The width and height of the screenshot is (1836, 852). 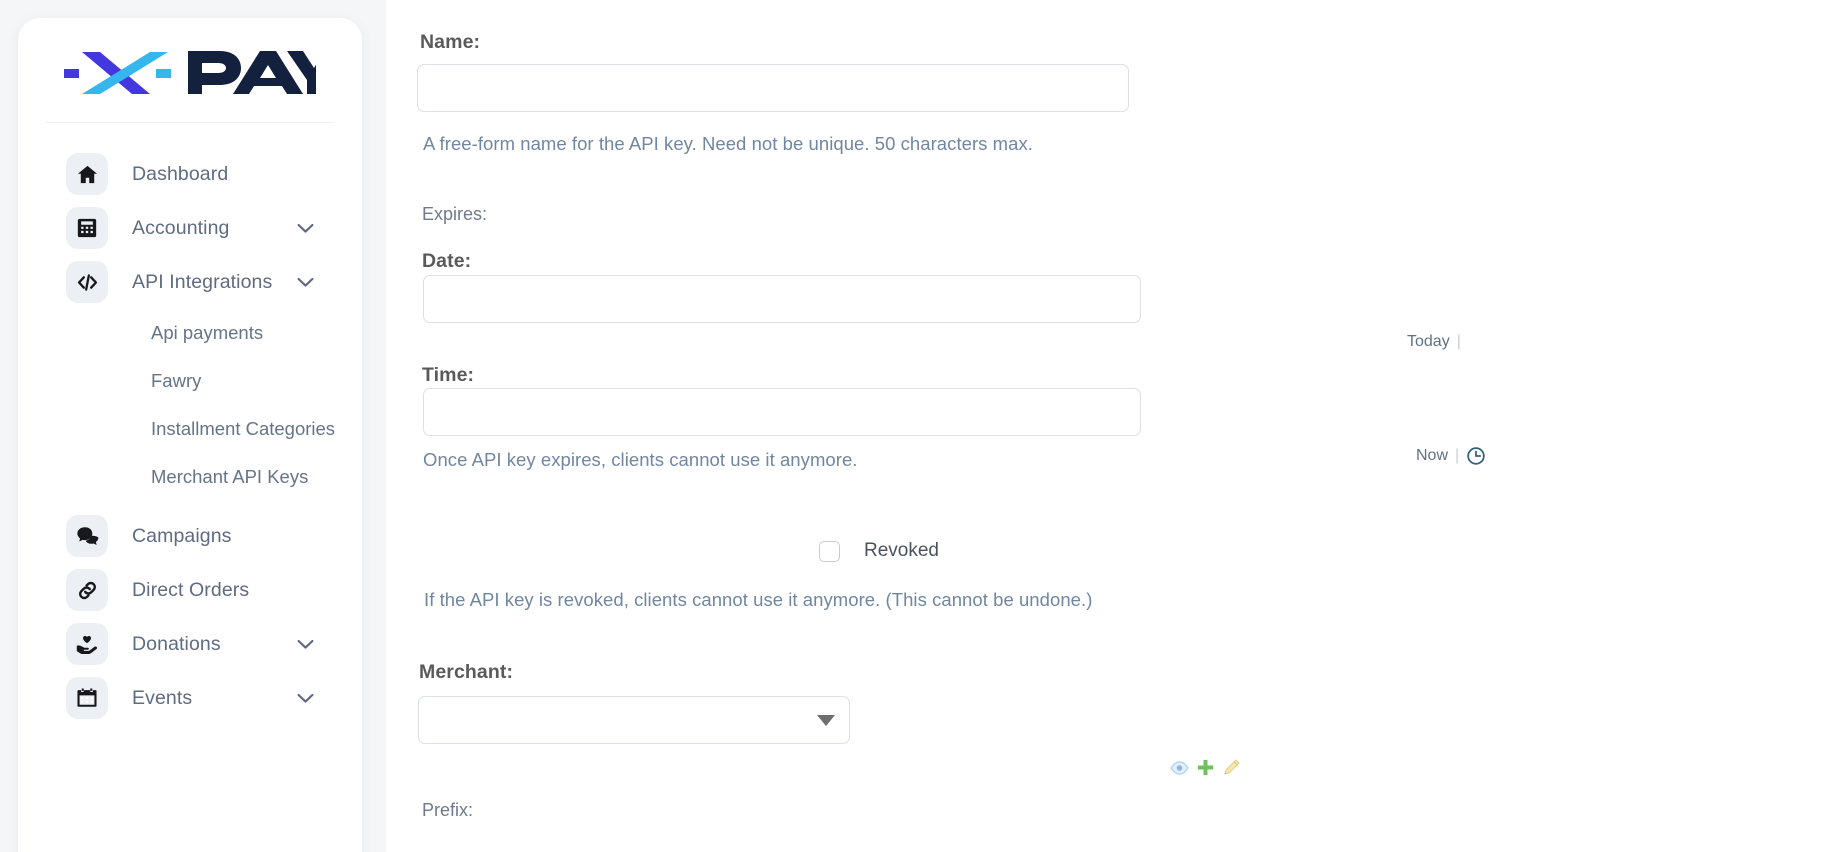 What do you see at coordinates (230, 476) in the screenshot?
I see `sidebar-subitem-label: Merchant API Keys` at bounding box center [230, 476].